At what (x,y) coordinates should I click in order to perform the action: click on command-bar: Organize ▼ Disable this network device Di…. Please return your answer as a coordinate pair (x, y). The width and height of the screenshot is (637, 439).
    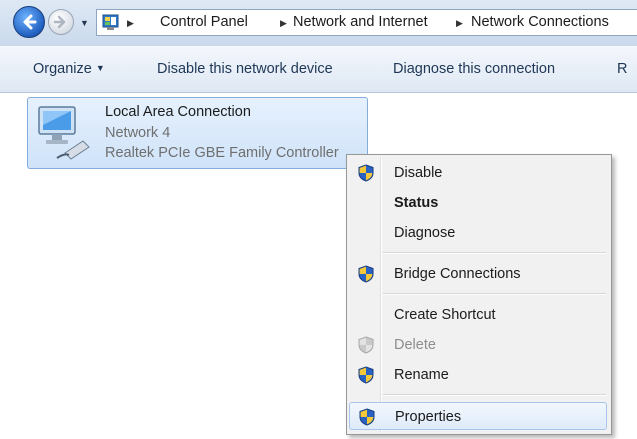
    Looking at the image, I should click on (318, 69).